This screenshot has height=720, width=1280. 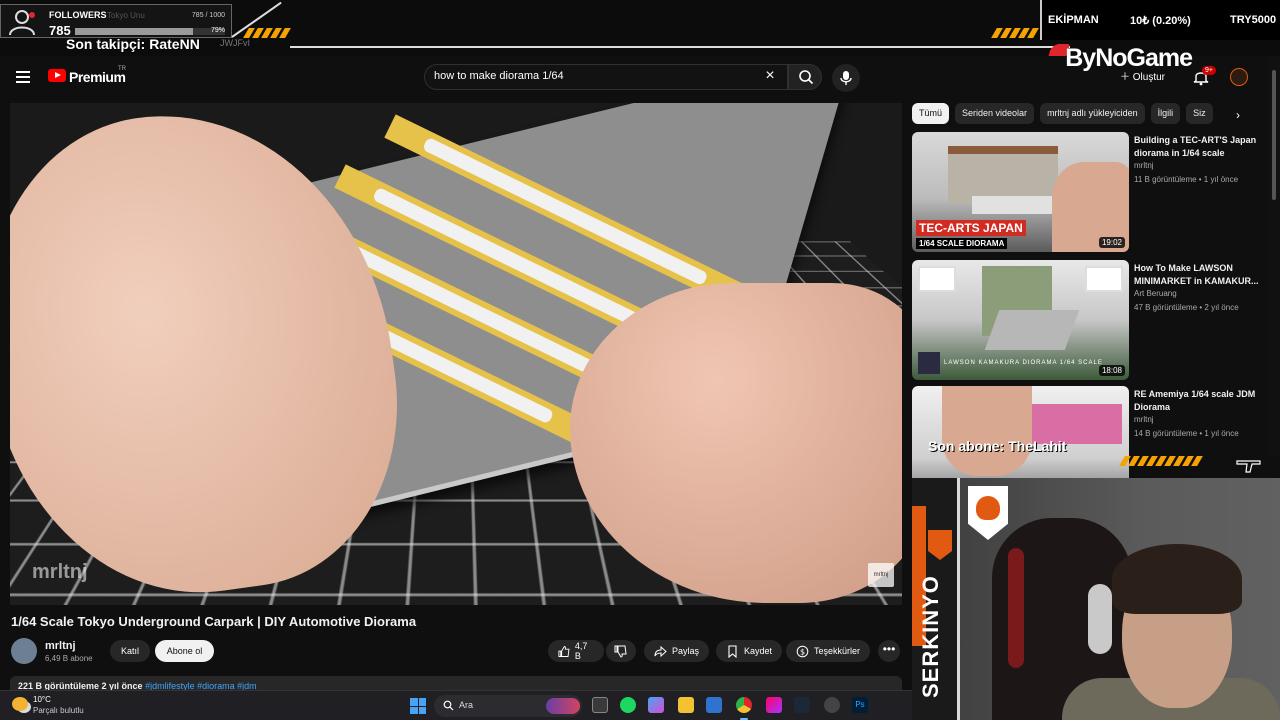 What do you see at coordinates (58, 710) in the screenshot?
I see `weather-description: Parçalı bulutlu` at bounding box center [58, 710].